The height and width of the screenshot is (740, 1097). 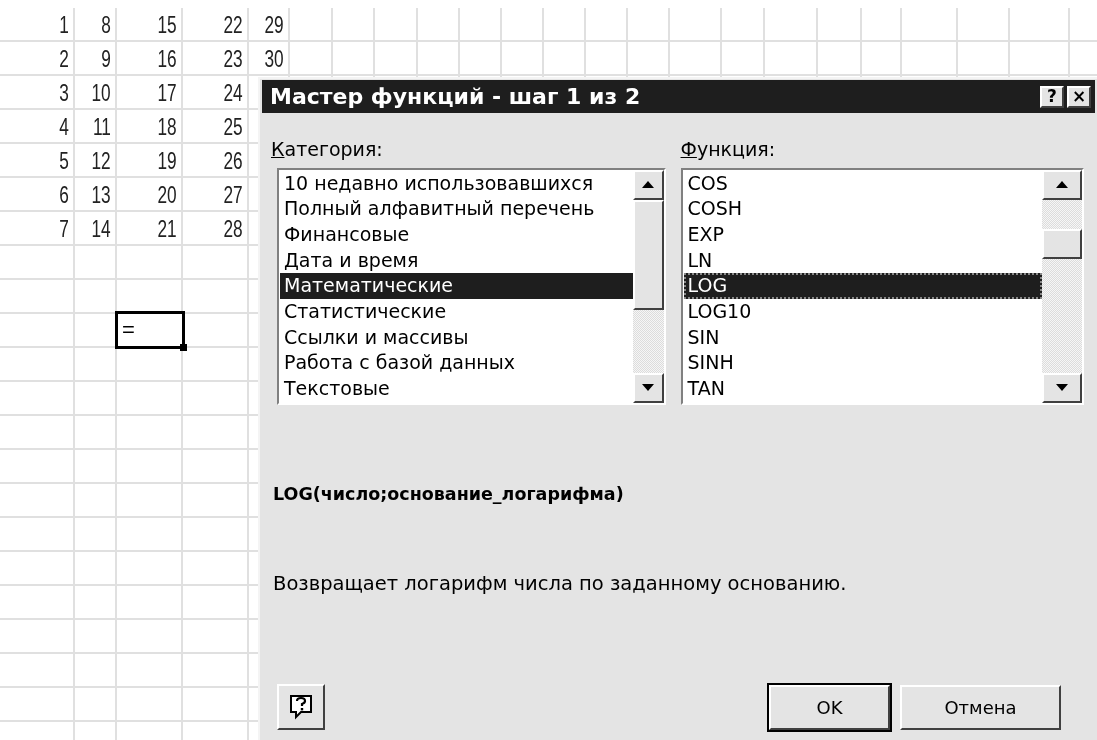 What do you see at coordinates (1079, 96) in the screenshot?
I see `close-button: ×` at bounding box center [1079, 96].